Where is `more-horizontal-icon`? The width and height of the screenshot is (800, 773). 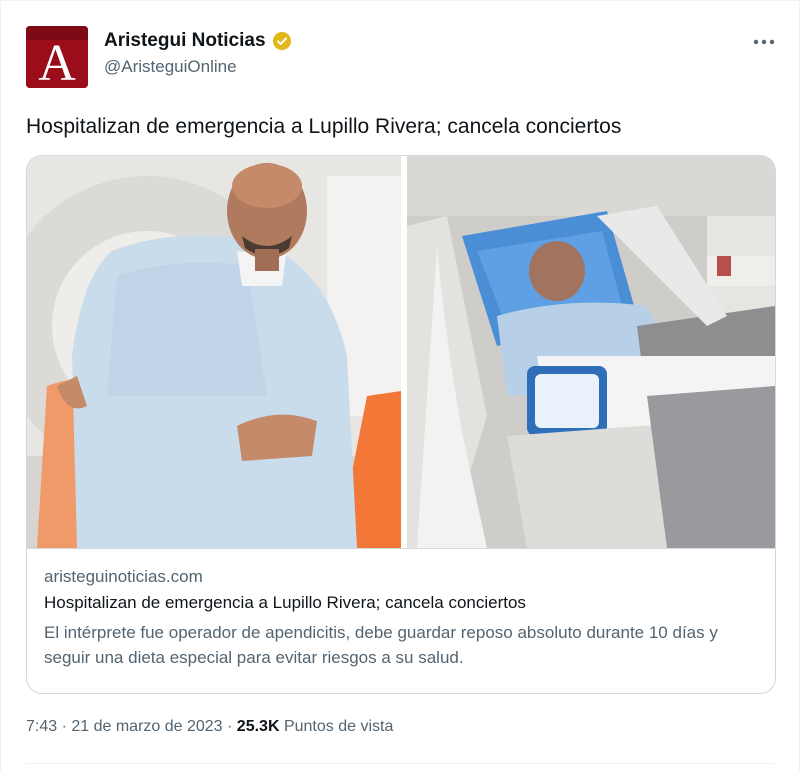
more-horizontal-icon is located at coordinates (764, 42).